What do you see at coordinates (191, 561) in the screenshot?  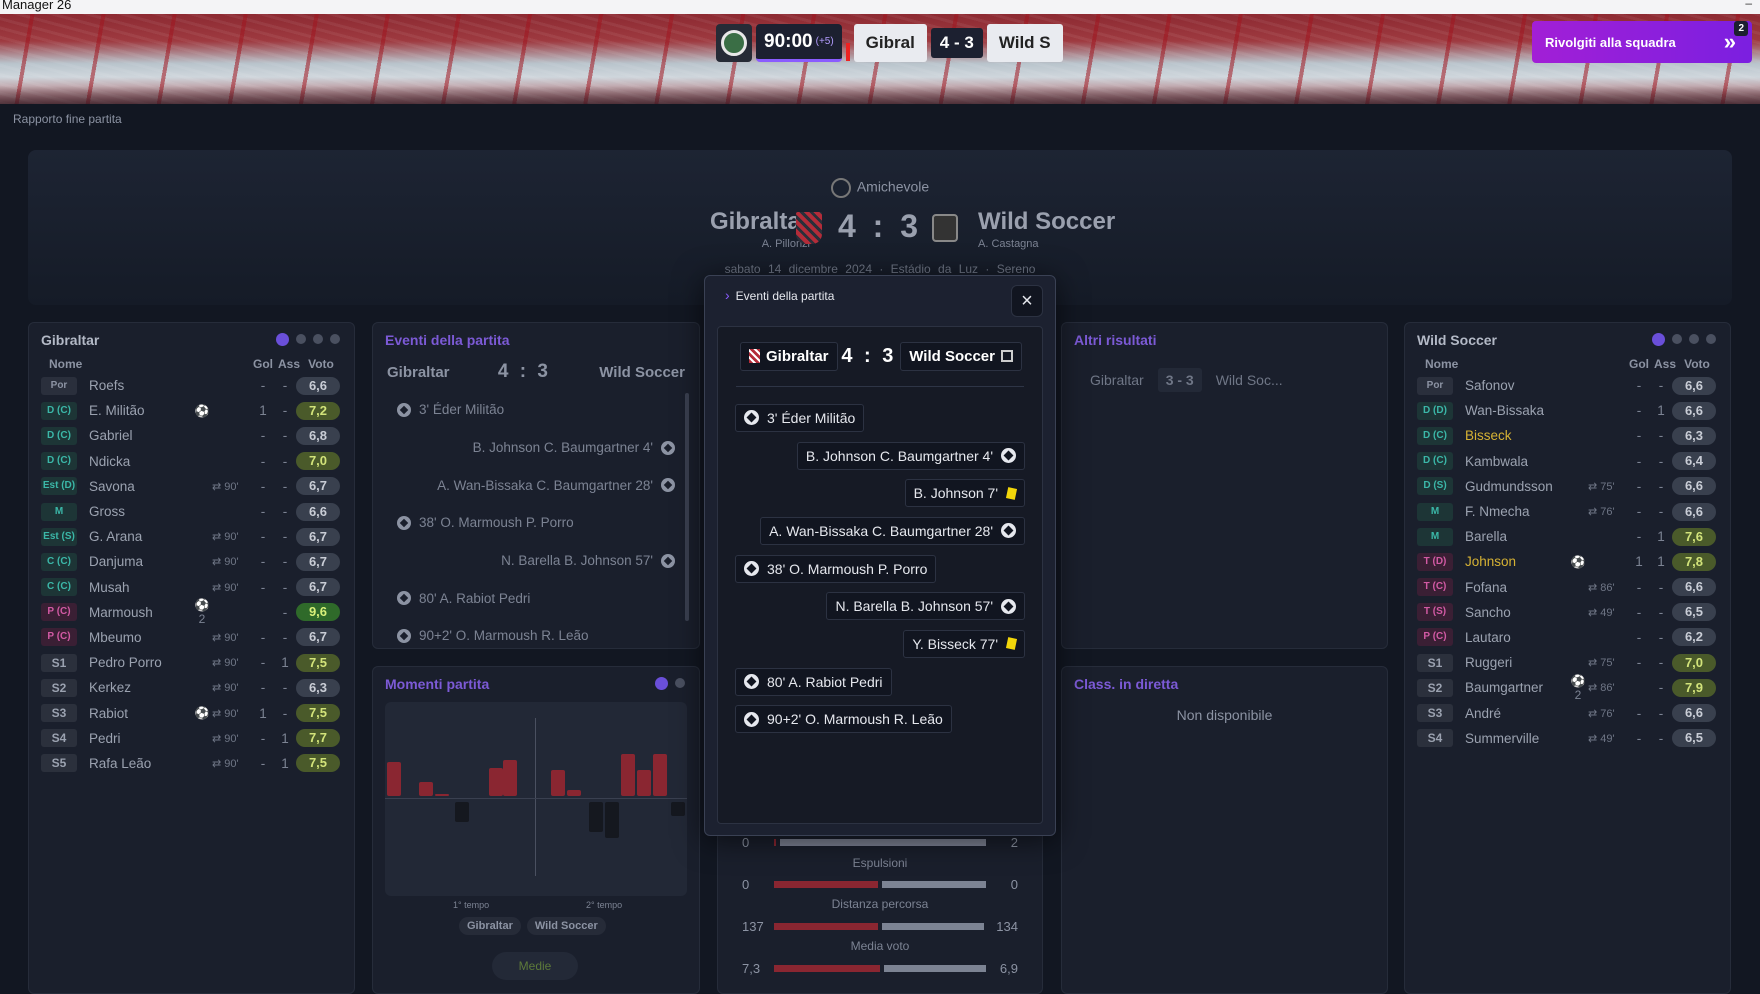 I see `player-row: C (C) Danjuma ⇄ 90' - -6,7` at bounding box center [191, 561].